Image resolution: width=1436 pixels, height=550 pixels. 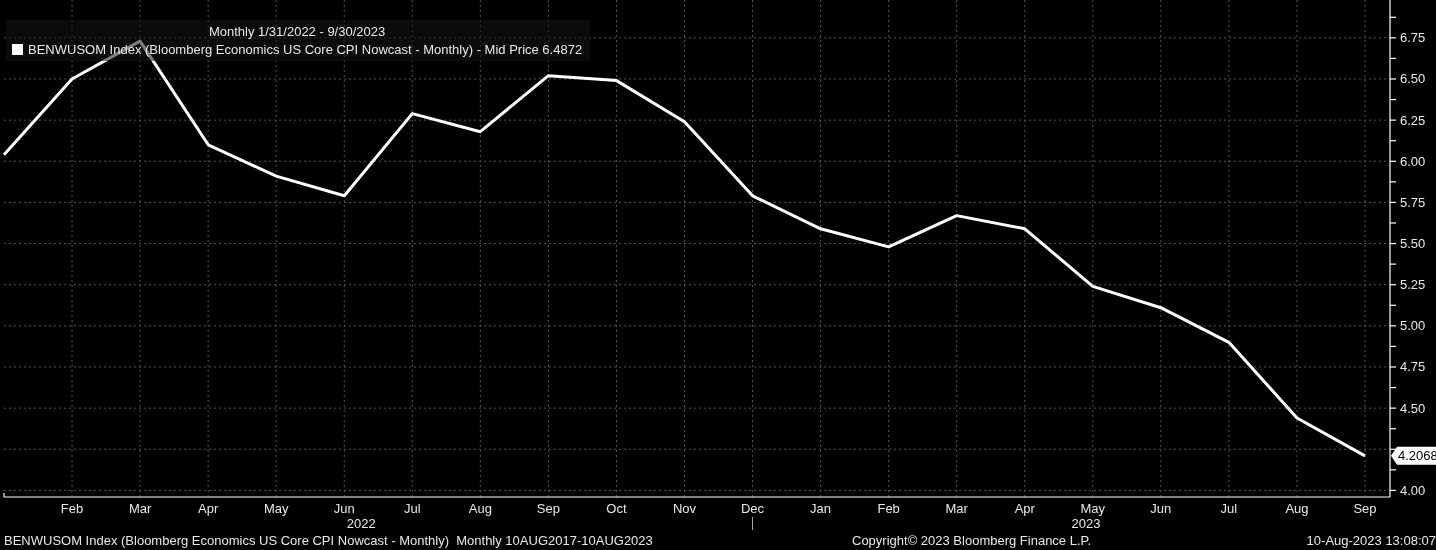 What do you see at coordinates (1413, 408) in the screenshot?
I see `y-tick-label: 4.50` at bounding box center [1413, 408].